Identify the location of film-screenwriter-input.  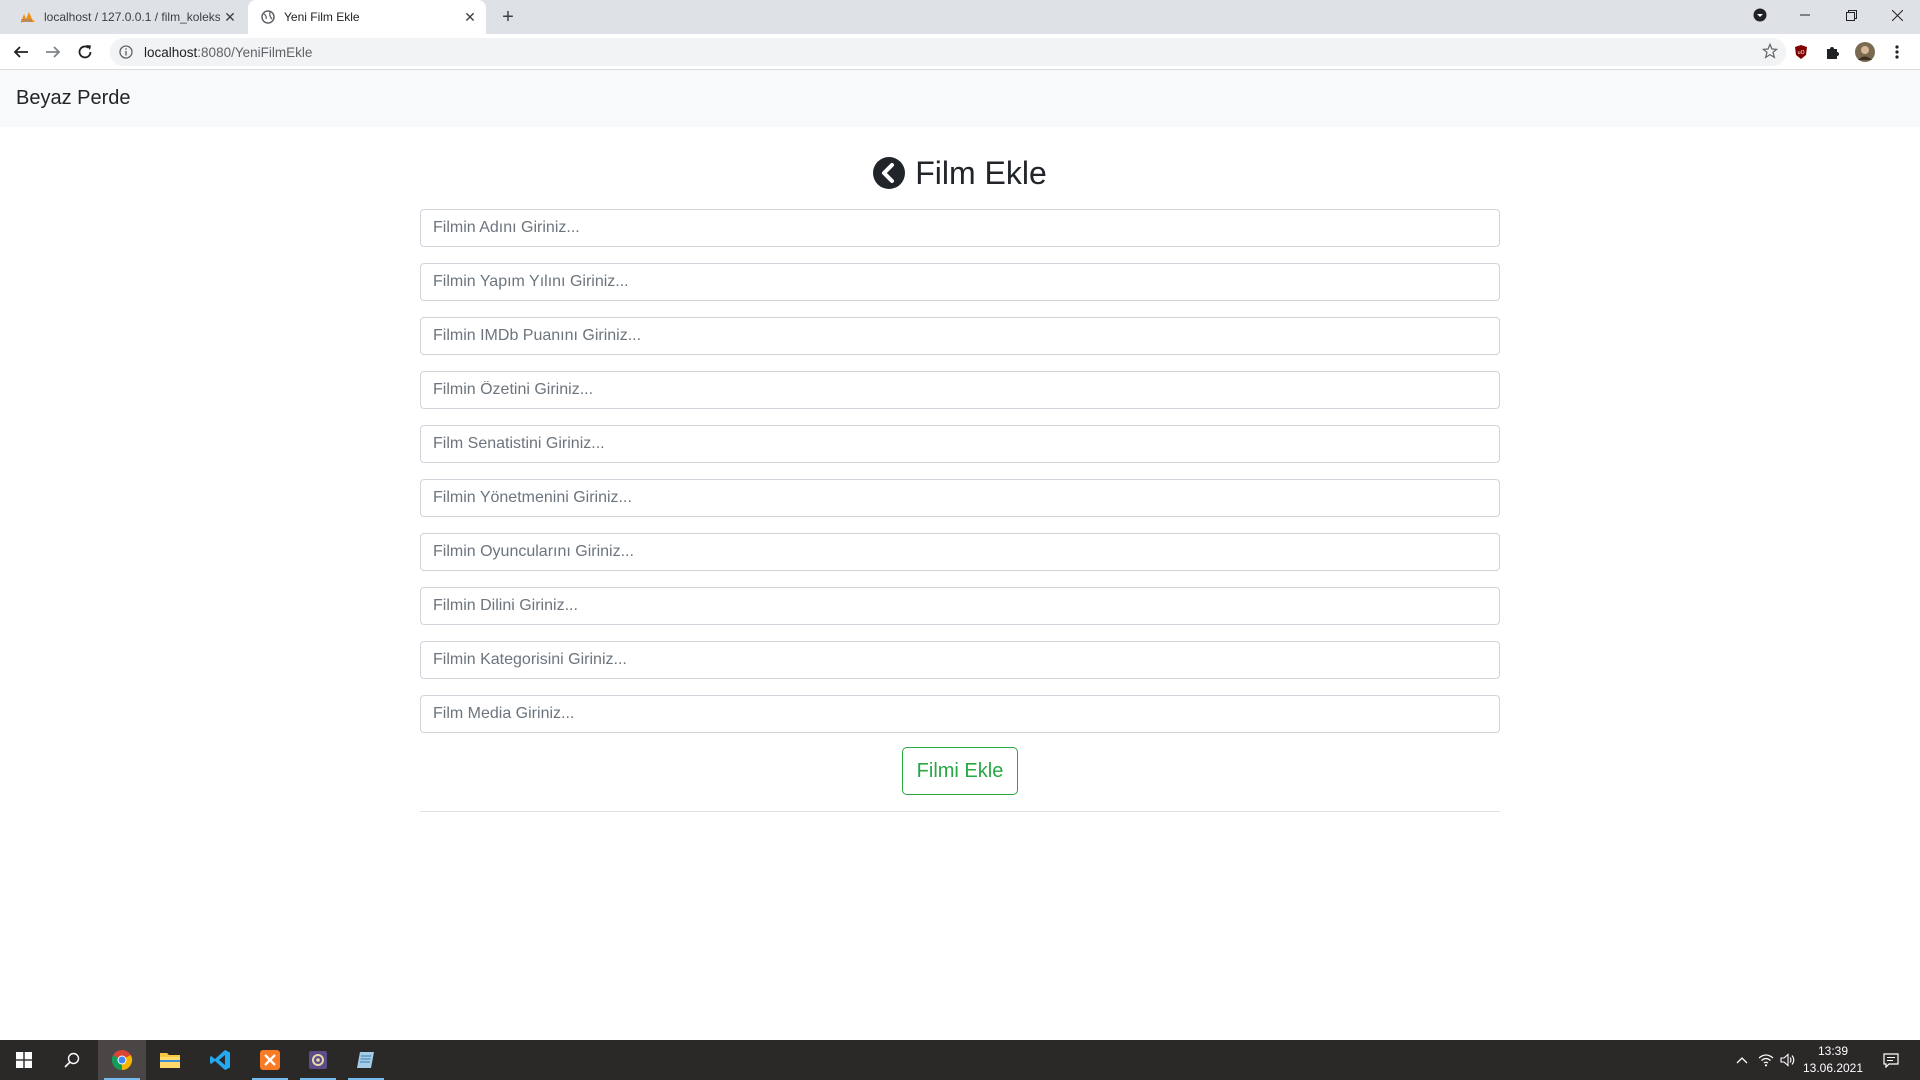
(960, 444).